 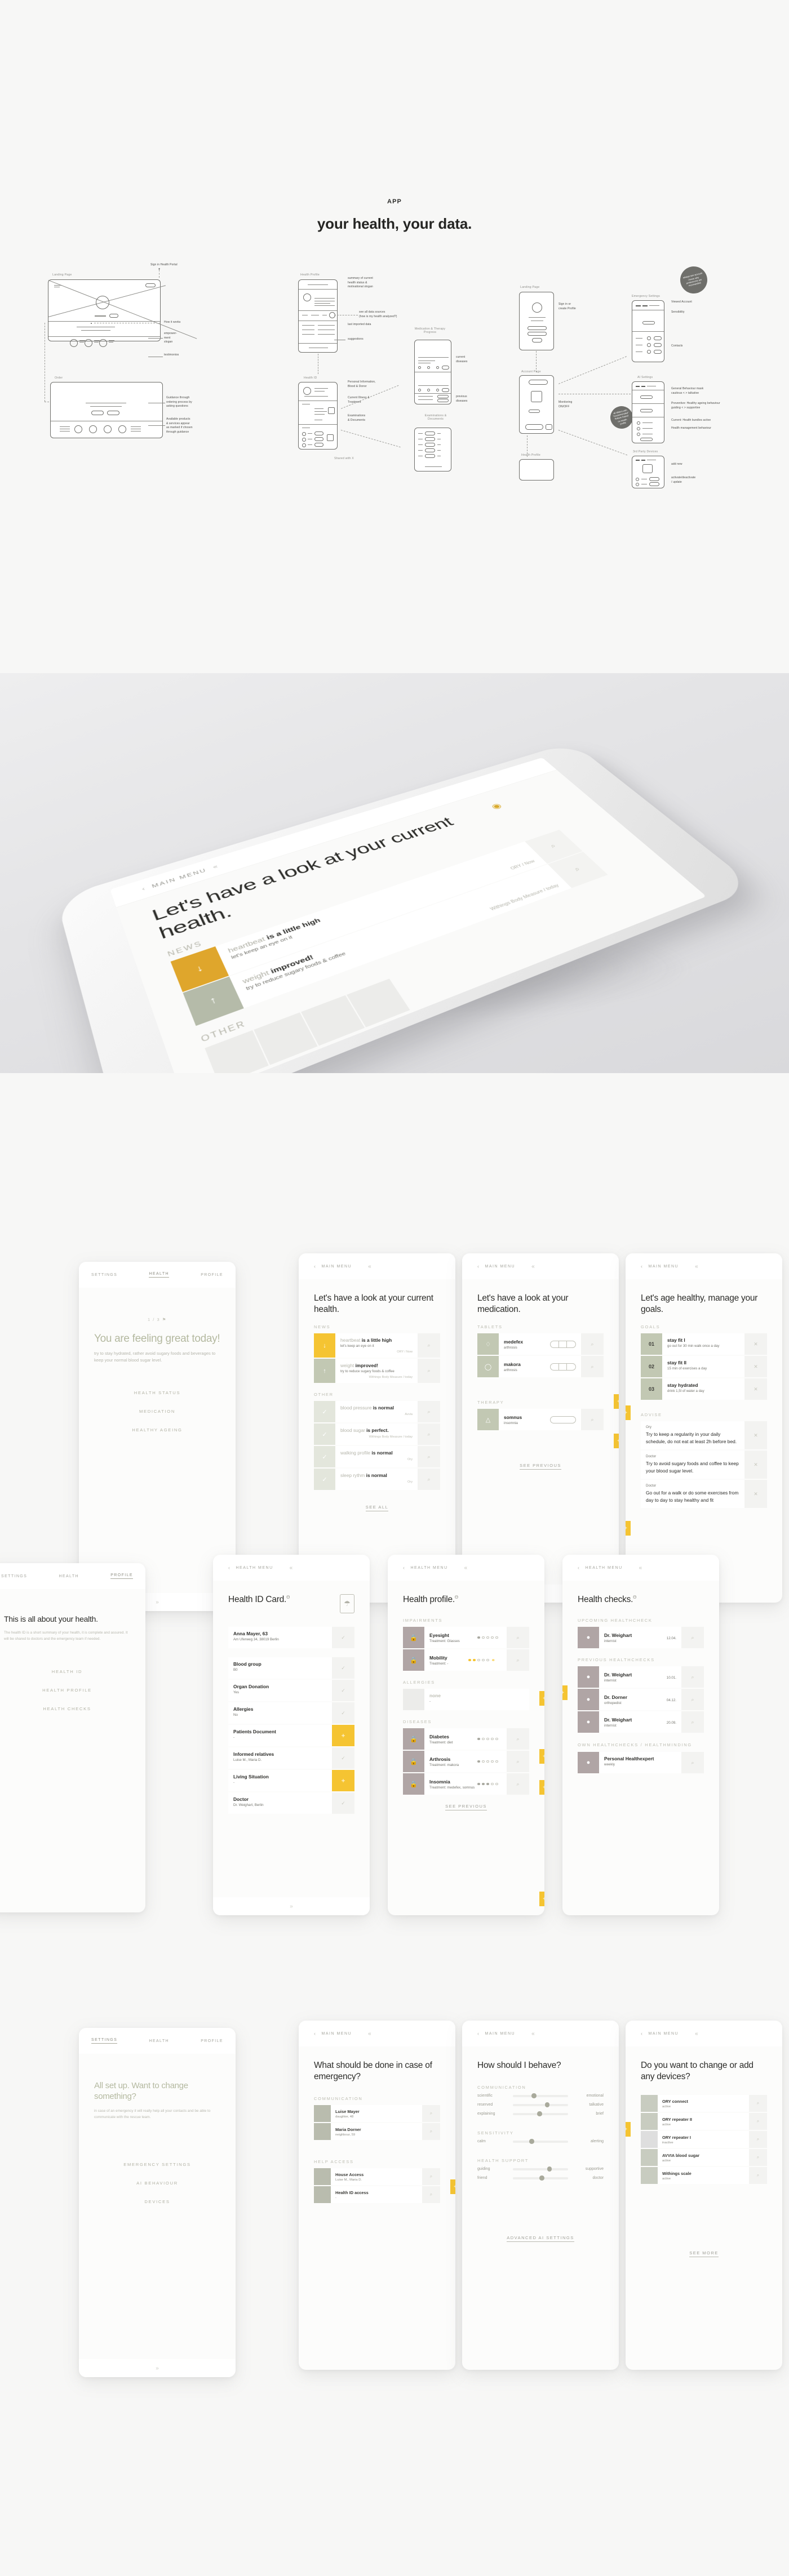 What do you see at coordinates (641, 1722) in the screenshot?
I see `checkup-row: ● Dr. Weighart internist 20.09. ⌕` at bounding box center [641, 1722].